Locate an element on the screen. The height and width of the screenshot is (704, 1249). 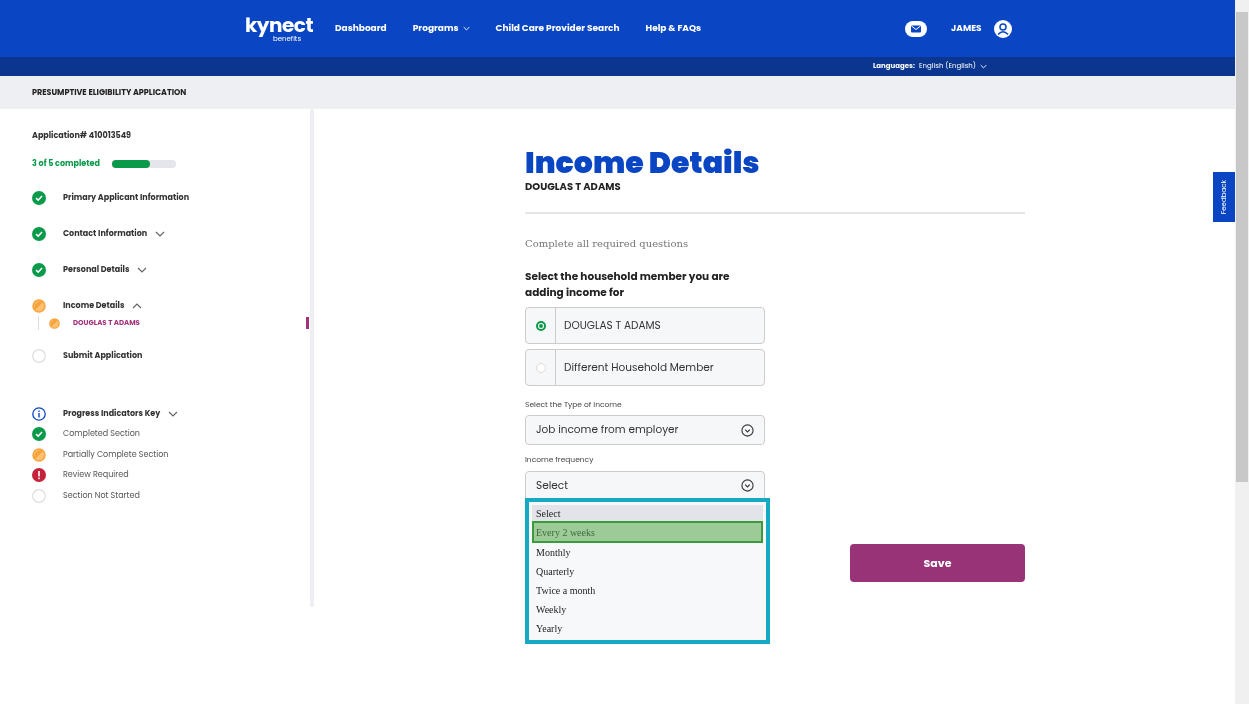
key-label: Completed Section is located at coordinates (101, 434).